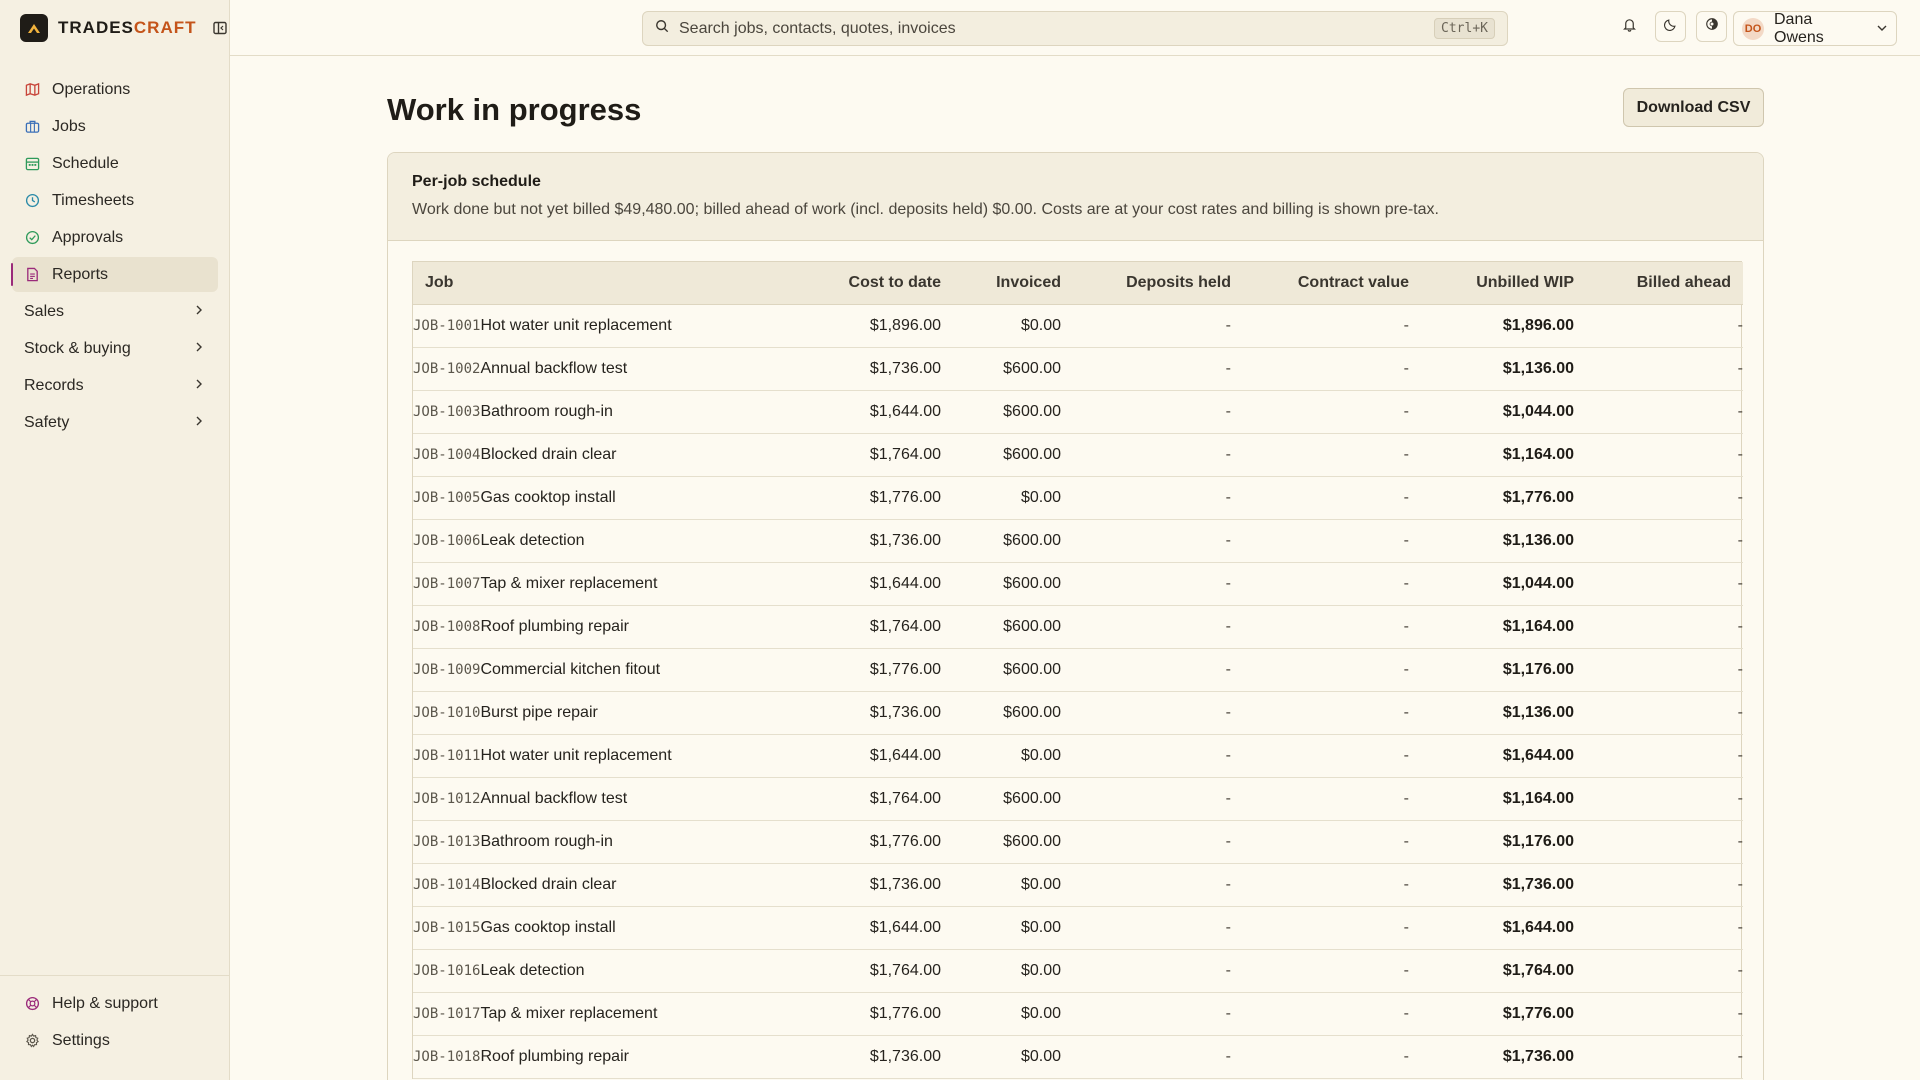 Image resolution: width=1920 pixels, height=1080 pixels. What do you see at coordinates (613, 412) in the screenshot?
I see `job-cell: JOB-1003Bathroom rough-in` at bounding box center [613, 412].